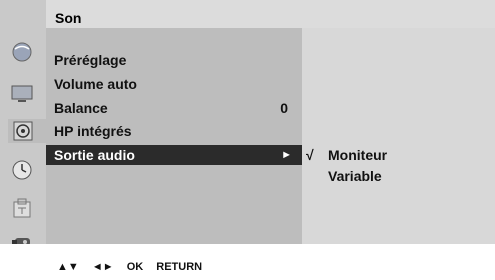  Describe the element at coordinates (310, 155) in the screenshot. I see `check-icon: √` at that location.